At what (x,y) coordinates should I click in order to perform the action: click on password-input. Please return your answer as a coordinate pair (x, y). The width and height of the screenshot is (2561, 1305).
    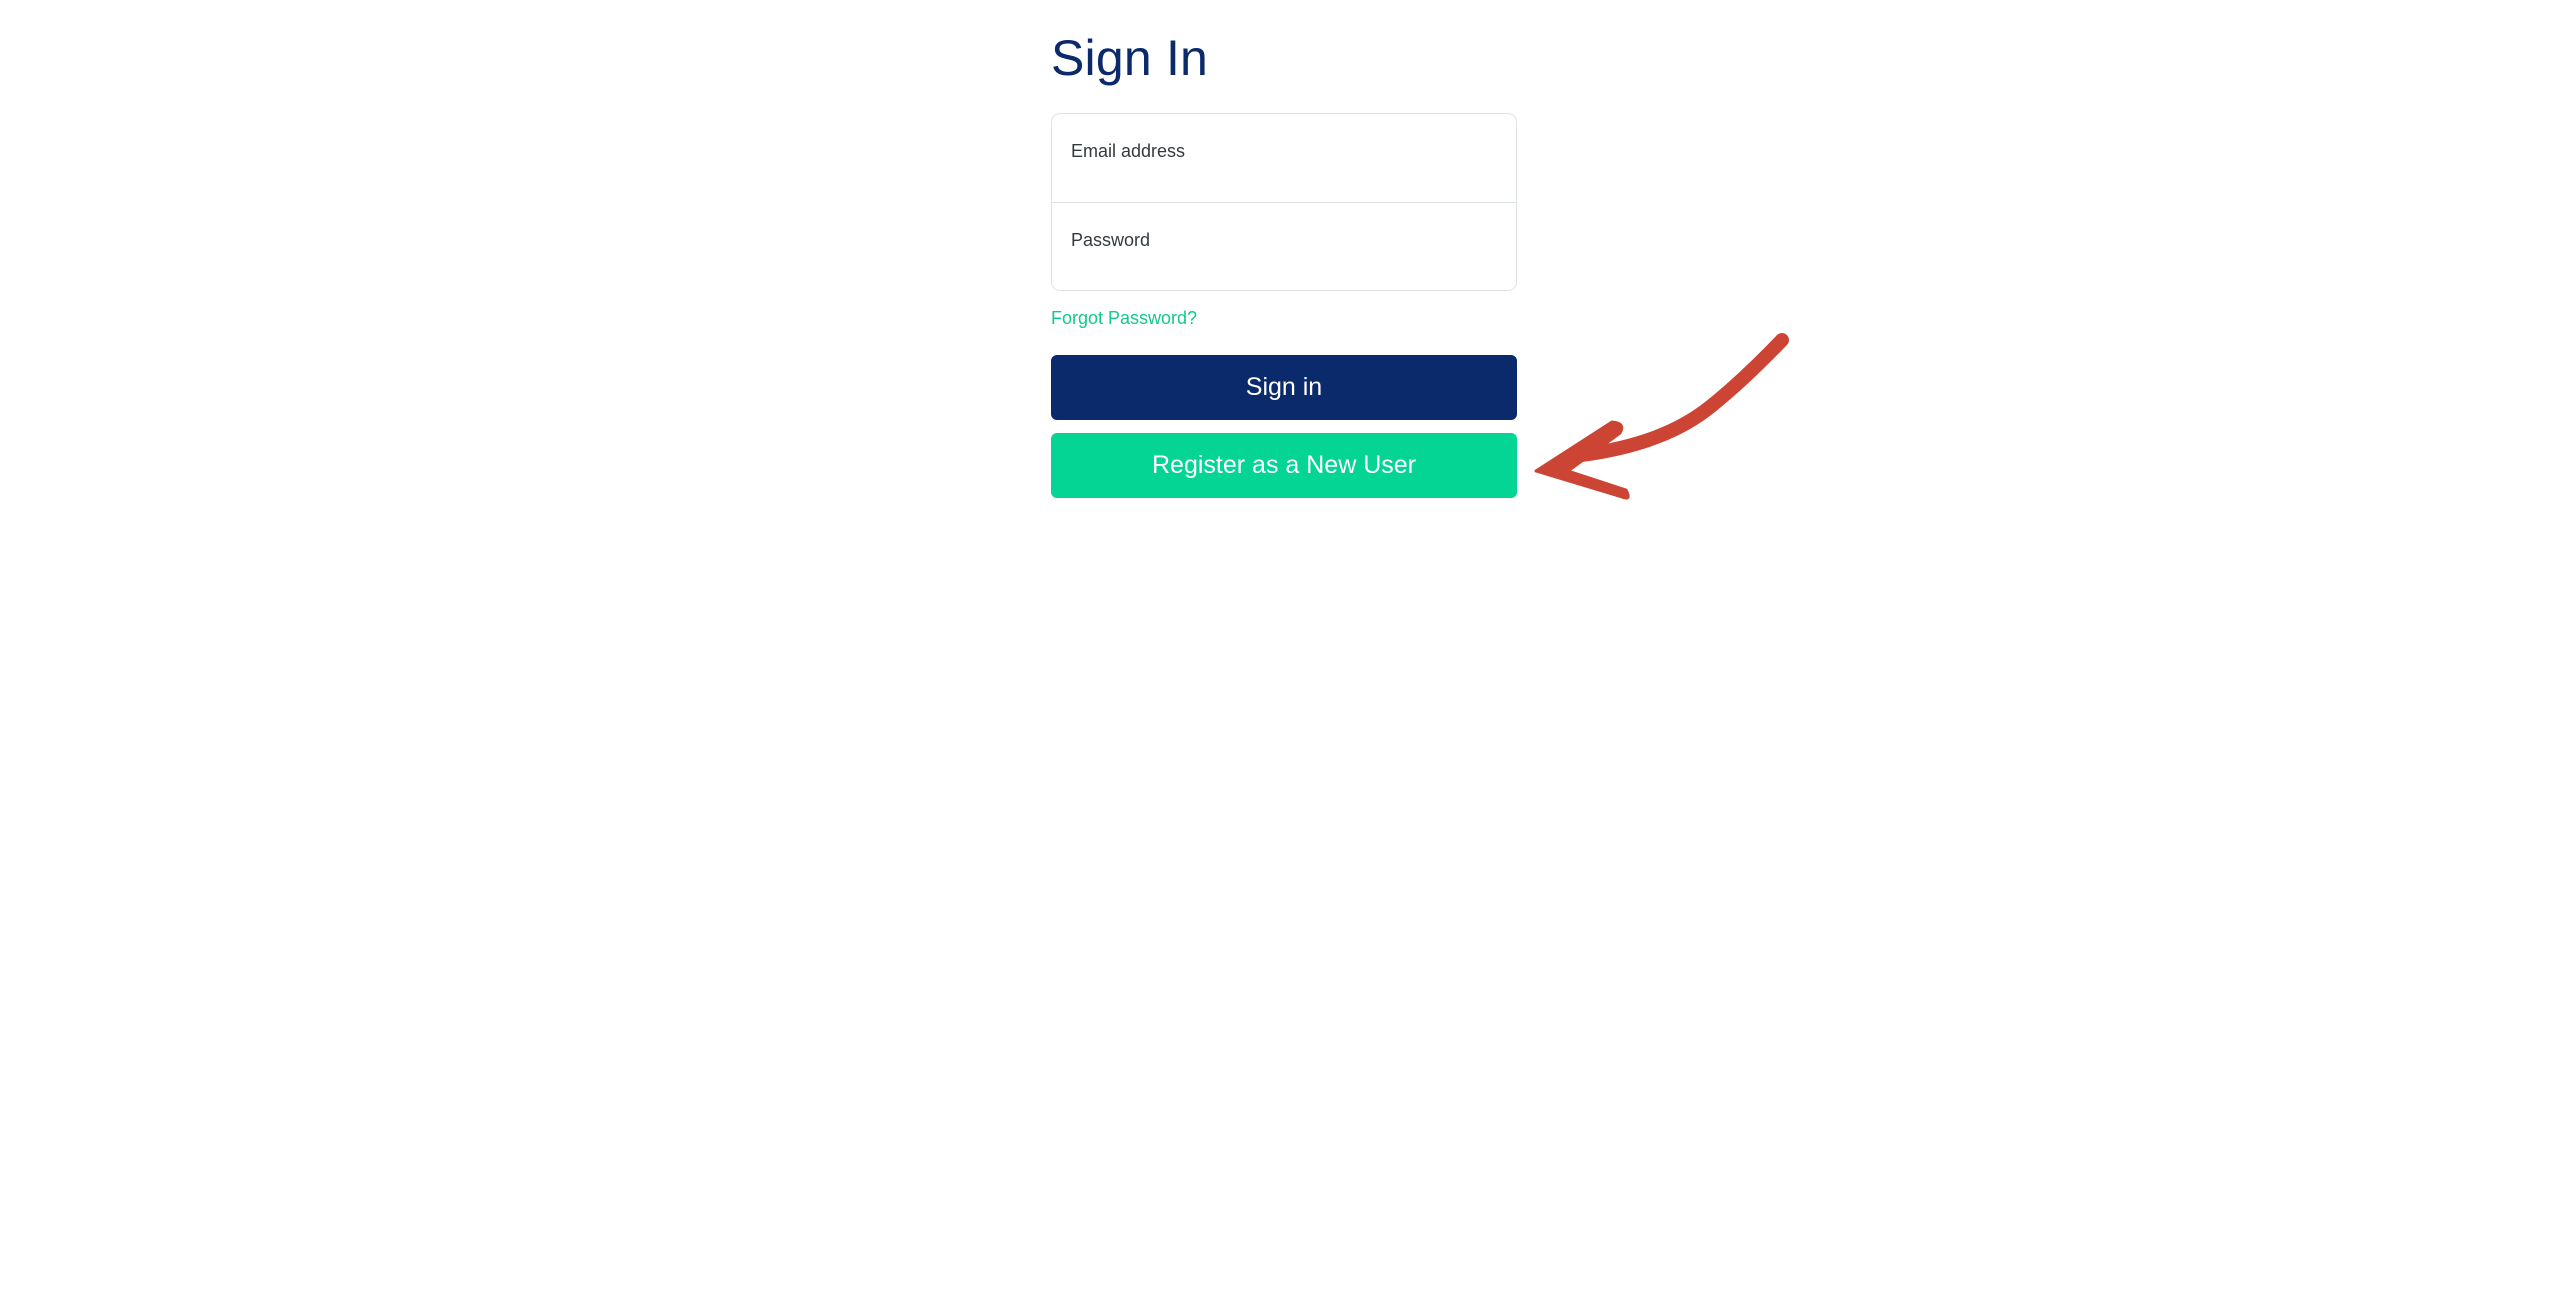
    Looking at the image, I should click on (1284, 246).